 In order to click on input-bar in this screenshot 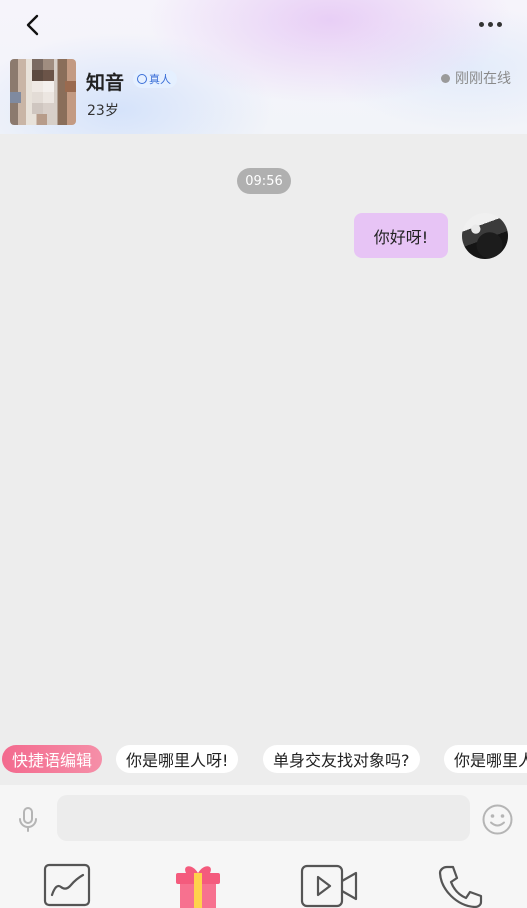, I will do `click(263, 817)`.